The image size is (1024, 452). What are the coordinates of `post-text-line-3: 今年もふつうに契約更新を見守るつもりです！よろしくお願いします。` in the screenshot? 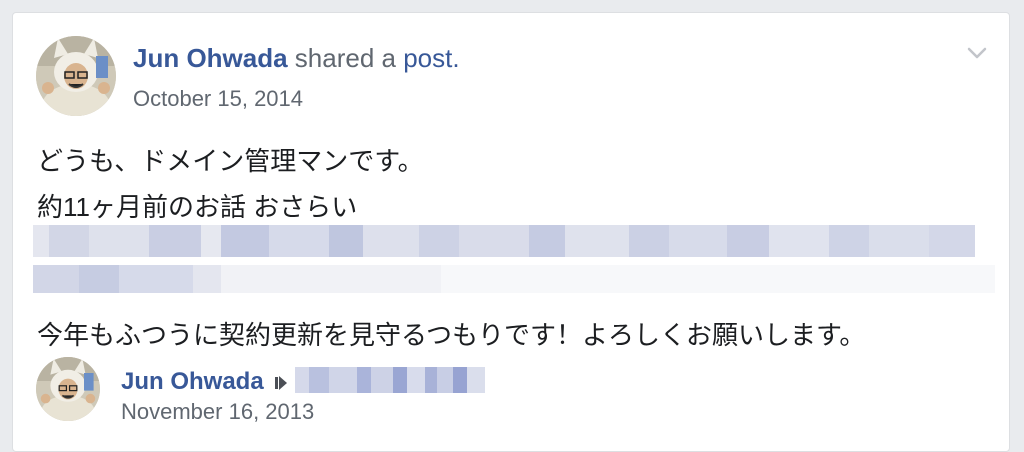 It's located at (451, 335).